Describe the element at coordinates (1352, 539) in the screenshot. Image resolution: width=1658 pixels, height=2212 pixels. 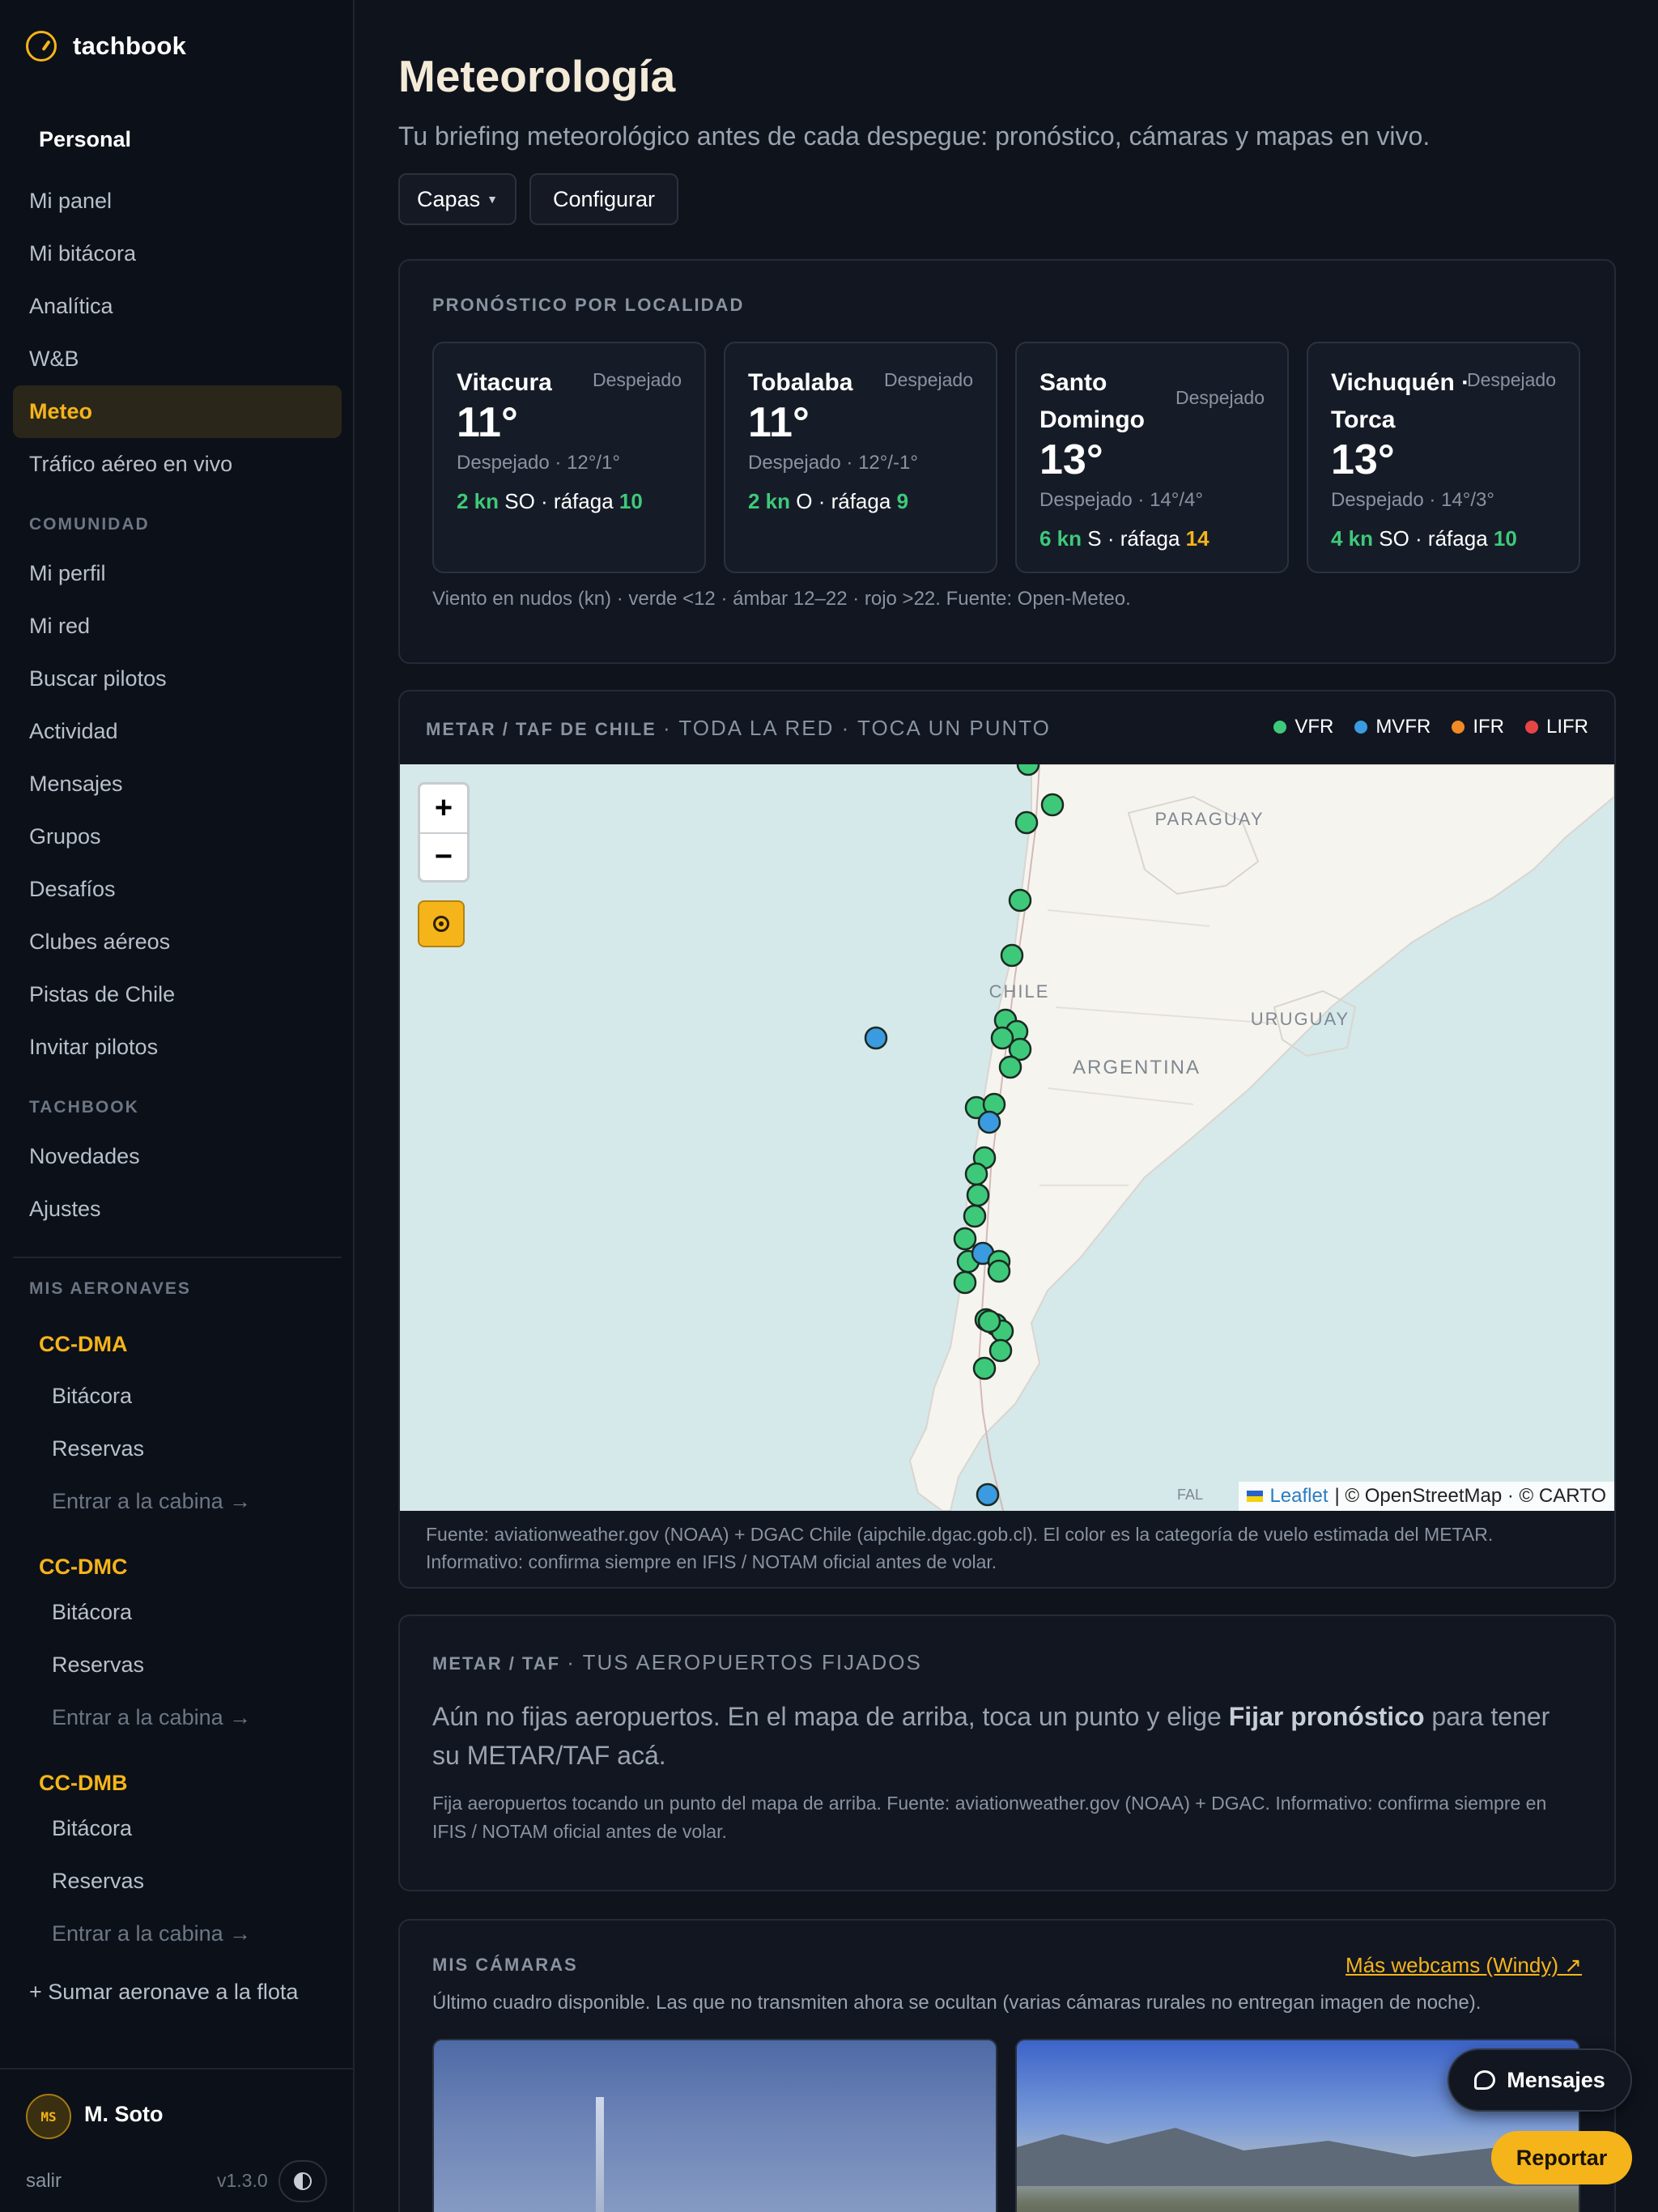
I see `wind-speed: 4 kn` at that location.